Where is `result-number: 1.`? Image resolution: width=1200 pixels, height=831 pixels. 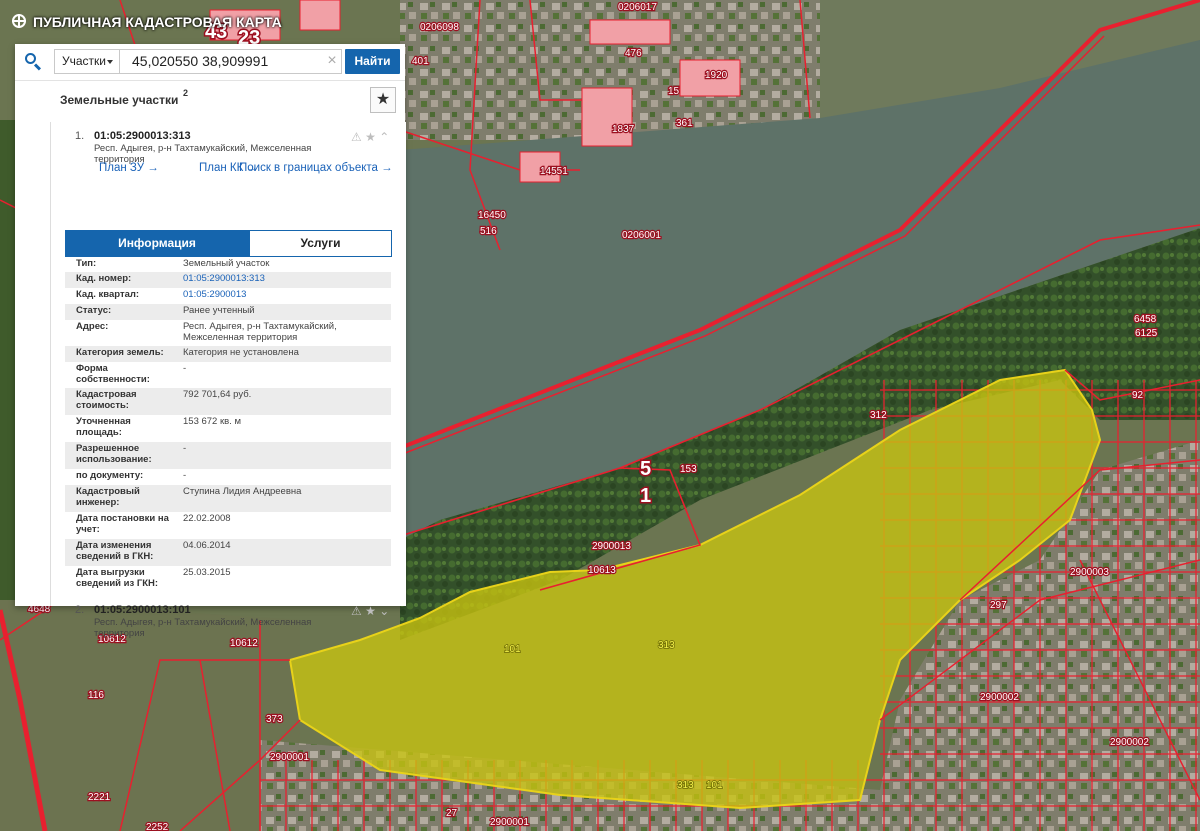 result-number: 1. is located at coordinates (80, 136).